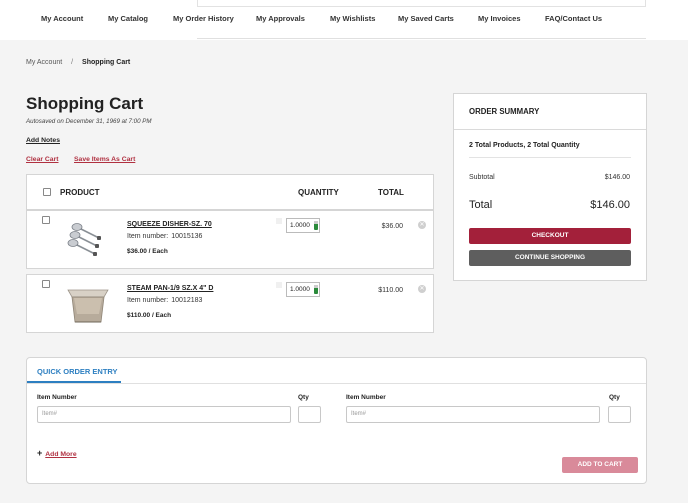  I want to click on nav-my-account: My Account, so click(62, 18).